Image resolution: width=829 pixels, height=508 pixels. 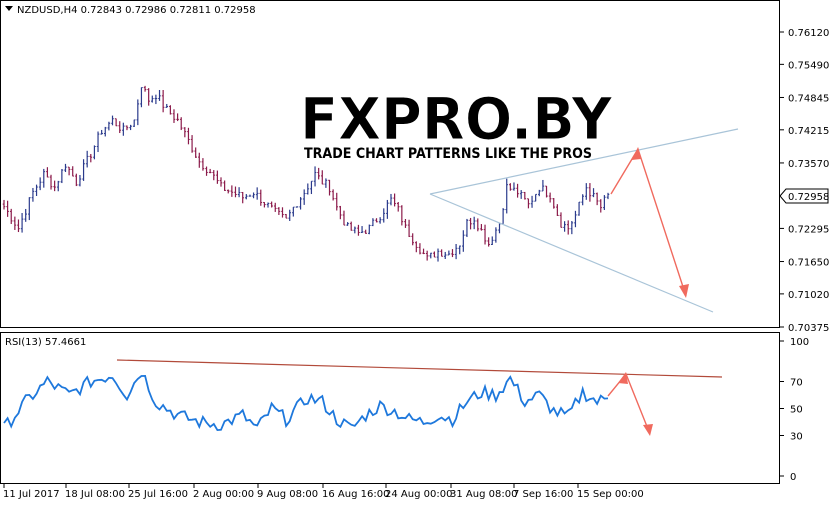 What do you see at coordinates (808, 197) in the screenshot?
I see `current-price-label: 0.72958` at bounding box center [808, 197].